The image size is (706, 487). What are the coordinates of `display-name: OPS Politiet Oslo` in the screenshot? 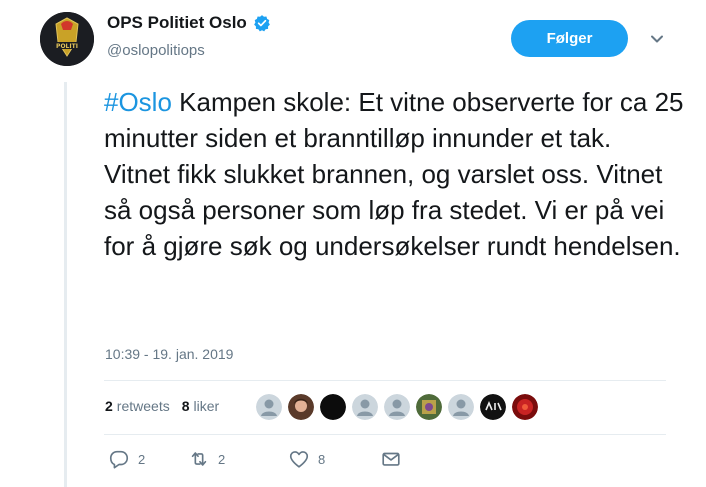 It's located at (177, 23).